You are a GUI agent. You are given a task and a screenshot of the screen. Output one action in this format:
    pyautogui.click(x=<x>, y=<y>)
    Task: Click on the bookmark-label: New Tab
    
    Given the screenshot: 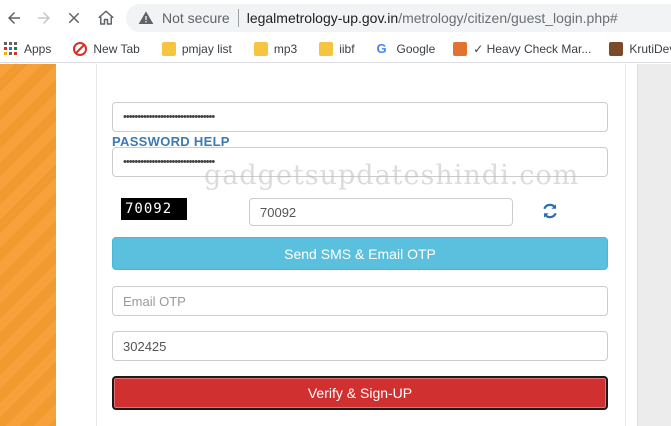 What is the action you would take?
    pyautogui.click(x=116, y=49)
    